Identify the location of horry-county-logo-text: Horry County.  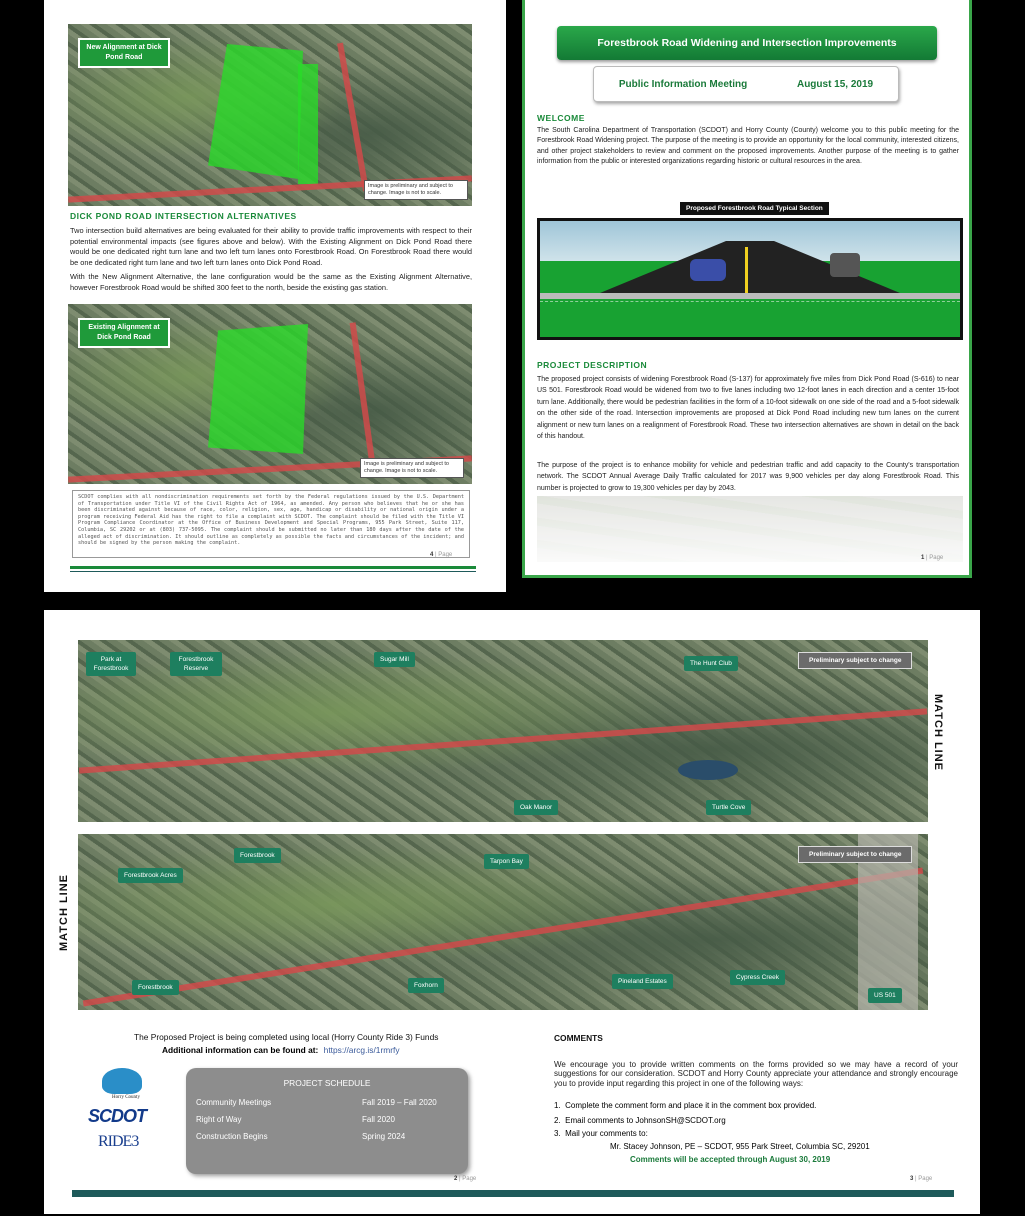
(126, 1097).